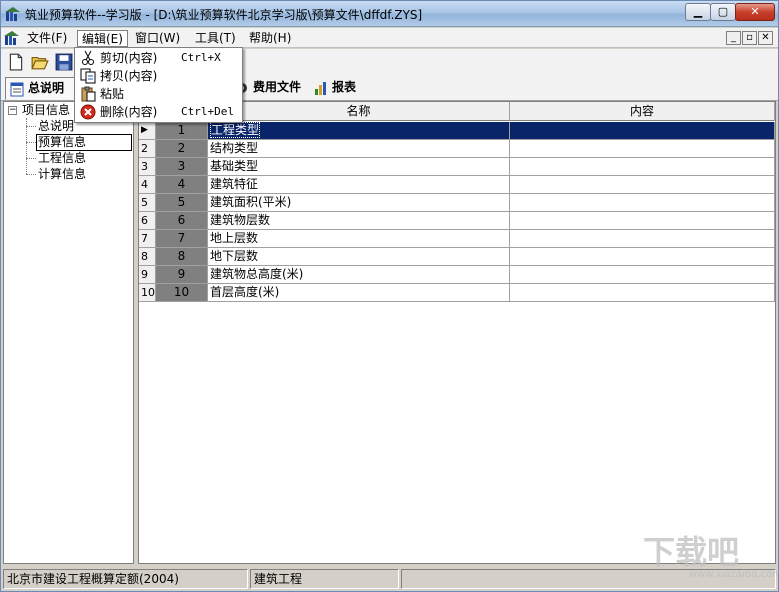  I want to click on name-cell: 结构类型, so click(359, 149).